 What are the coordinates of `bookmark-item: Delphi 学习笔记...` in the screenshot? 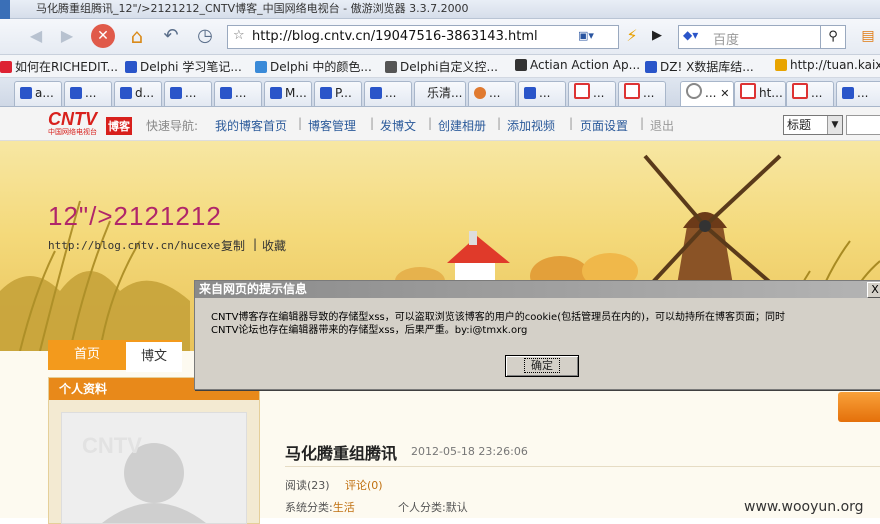 It's located at (183, 66).